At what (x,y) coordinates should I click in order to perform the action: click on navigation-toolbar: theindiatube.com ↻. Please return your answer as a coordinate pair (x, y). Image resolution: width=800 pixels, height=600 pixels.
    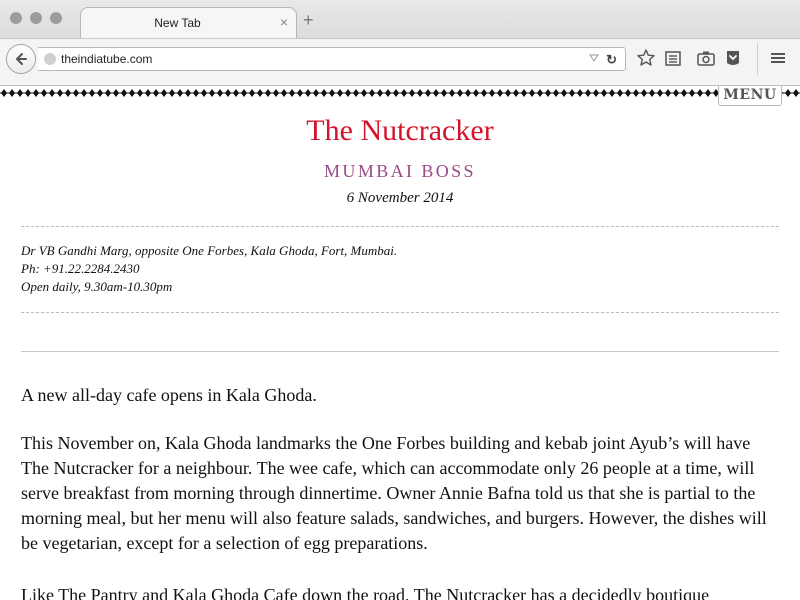
    Looking at the image, I should click on (400, 62).